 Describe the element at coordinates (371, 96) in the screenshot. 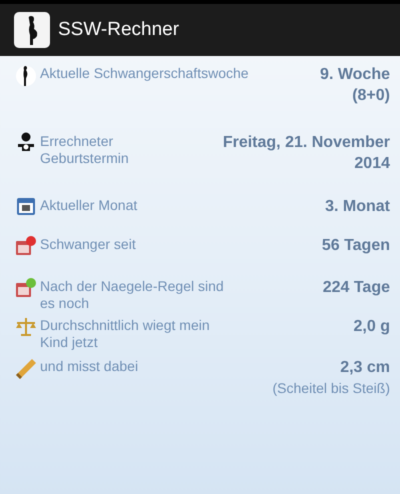

I see `row-value: (8+0)` at that location.